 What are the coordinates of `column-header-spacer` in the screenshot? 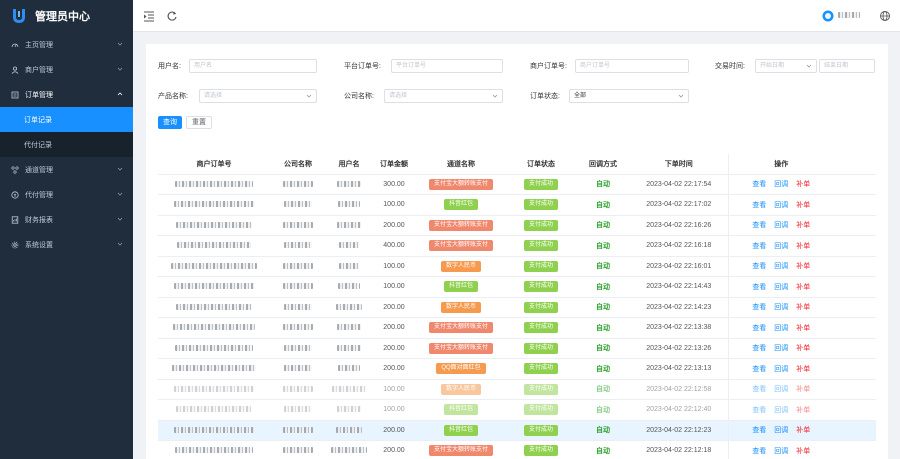 It's located at (855, 164).